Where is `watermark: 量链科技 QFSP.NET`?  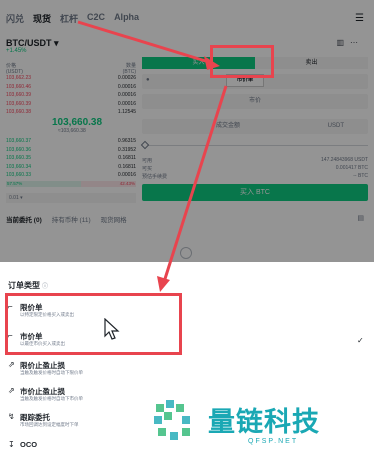 watermark: 量链科技 QFSP.NET is located at coordinates (261, 425).